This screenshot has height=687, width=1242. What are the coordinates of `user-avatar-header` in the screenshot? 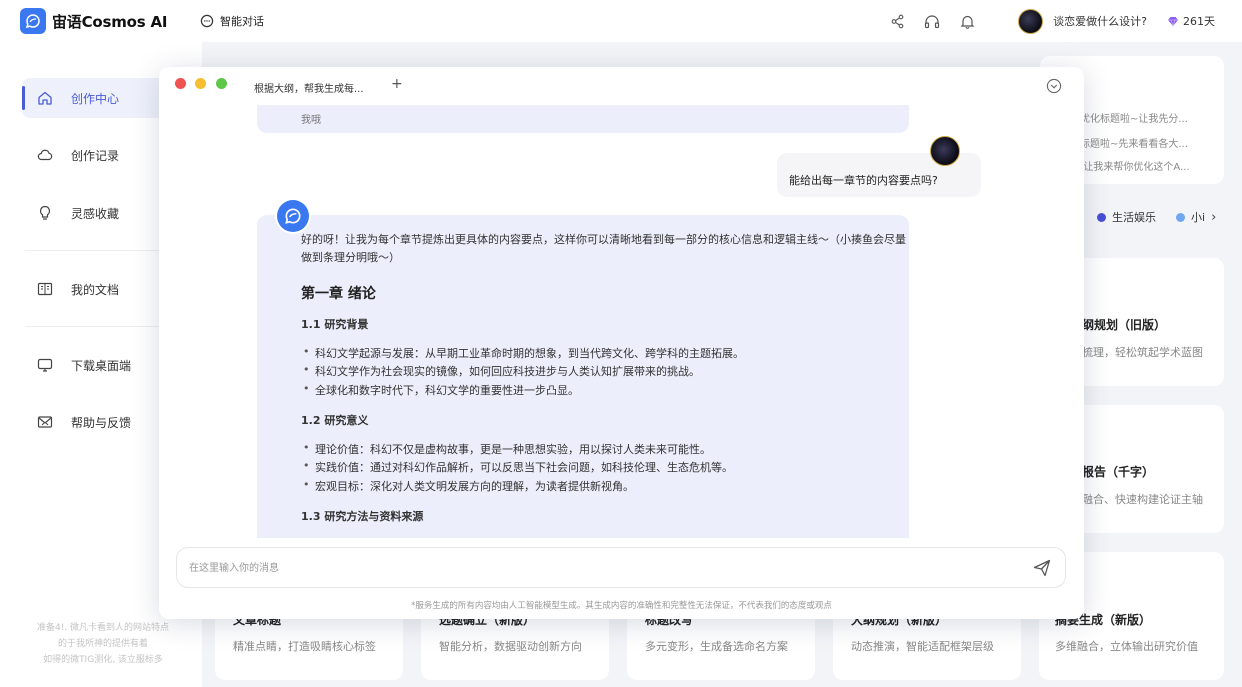 It's located at (1031, 21).